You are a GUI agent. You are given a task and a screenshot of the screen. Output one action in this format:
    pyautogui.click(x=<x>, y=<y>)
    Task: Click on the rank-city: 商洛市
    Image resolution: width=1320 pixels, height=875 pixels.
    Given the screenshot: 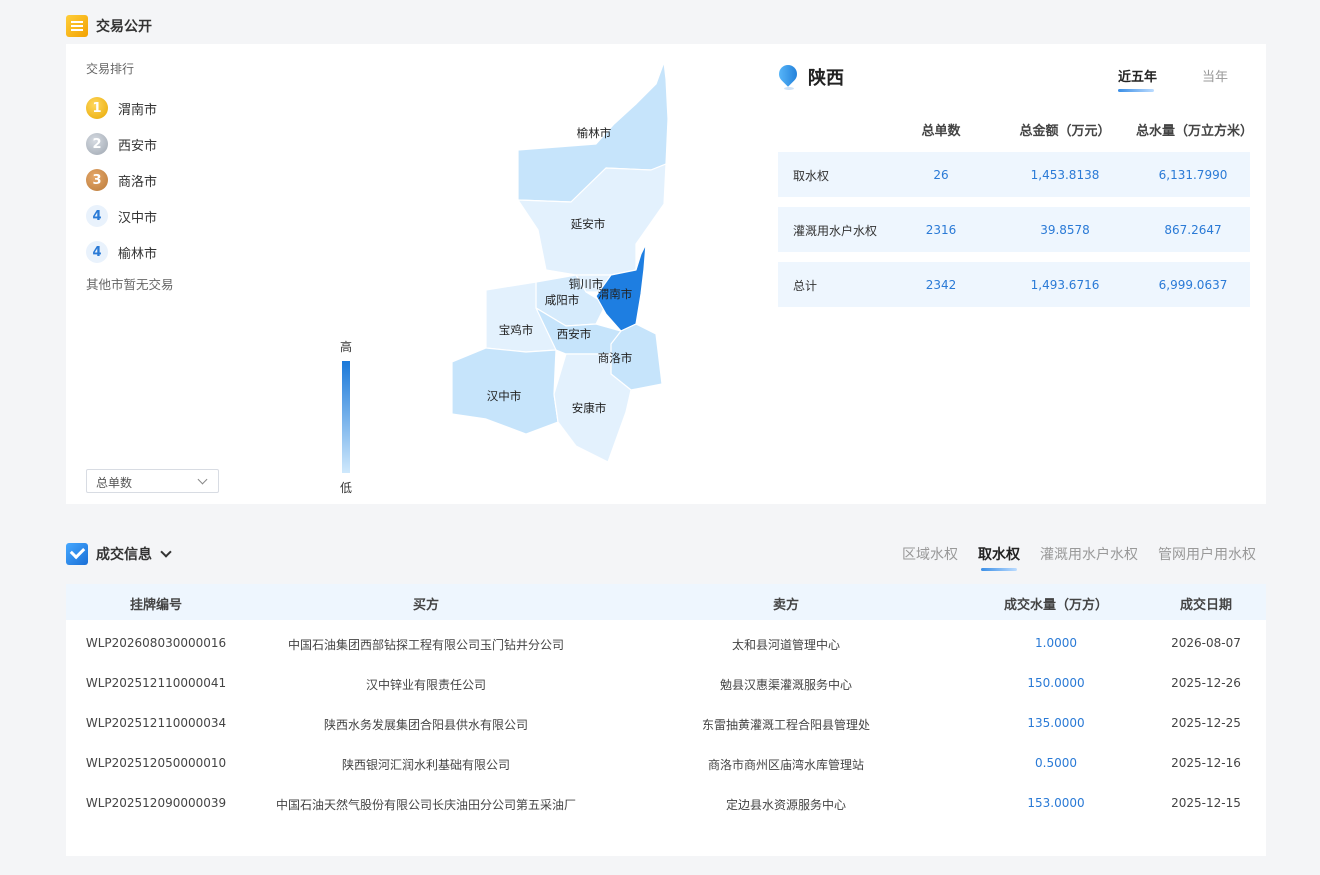 What is the action you would take?
    pyautogui.click(x=138, y=182)
    